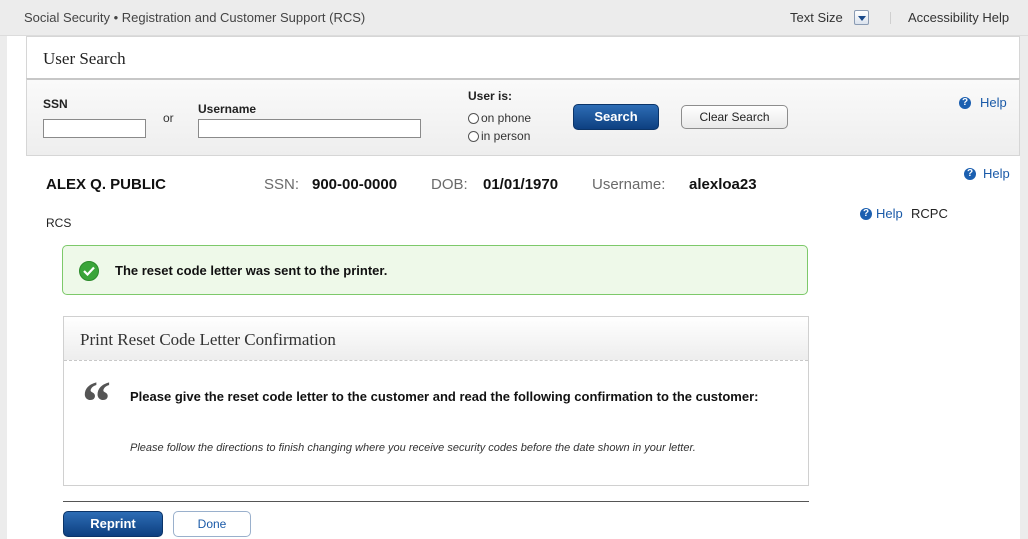 The height and width of the screenshot is (539, 1028). I want to click on accessibility-help-link: Accessibility Help, so click(958, 17).